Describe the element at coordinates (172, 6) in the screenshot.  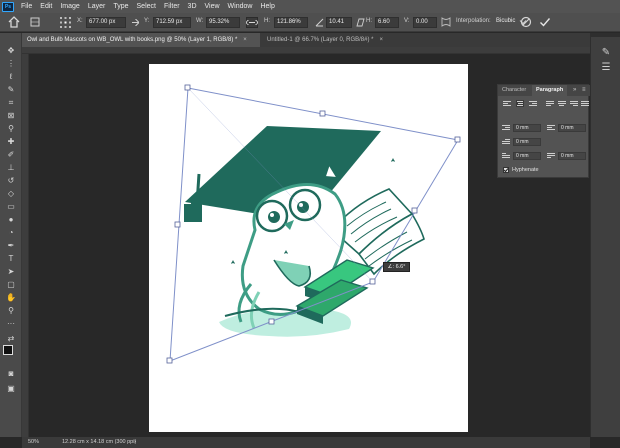
I see `menu-filter: Filter` at that location.